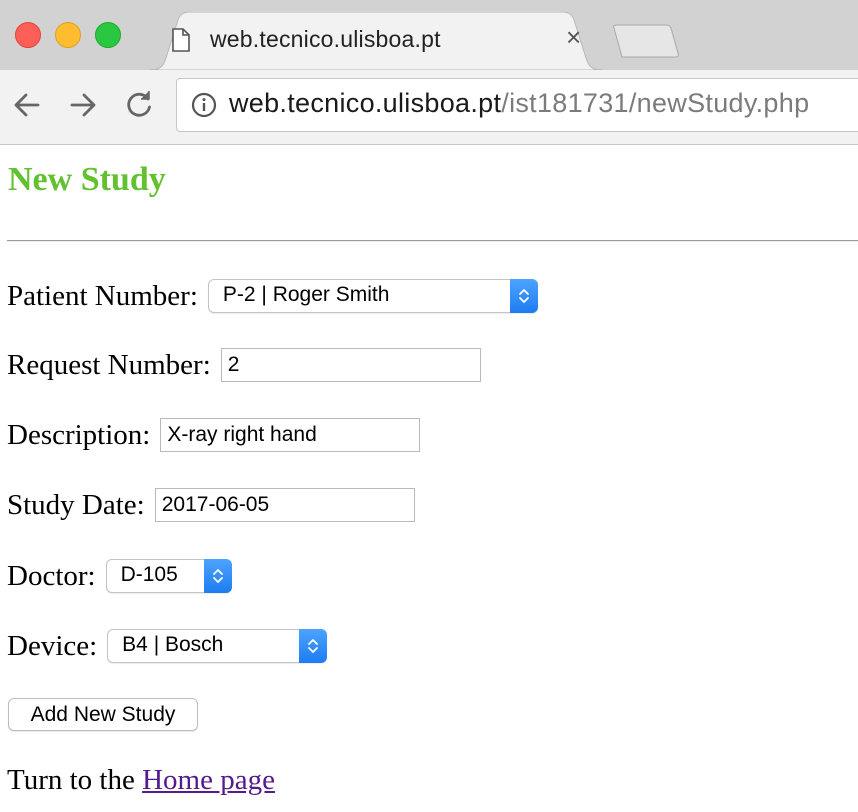 This screenshot has width=858, height=812. I want to click on doctor-row: Doctor: D-105, so click(119, 576).